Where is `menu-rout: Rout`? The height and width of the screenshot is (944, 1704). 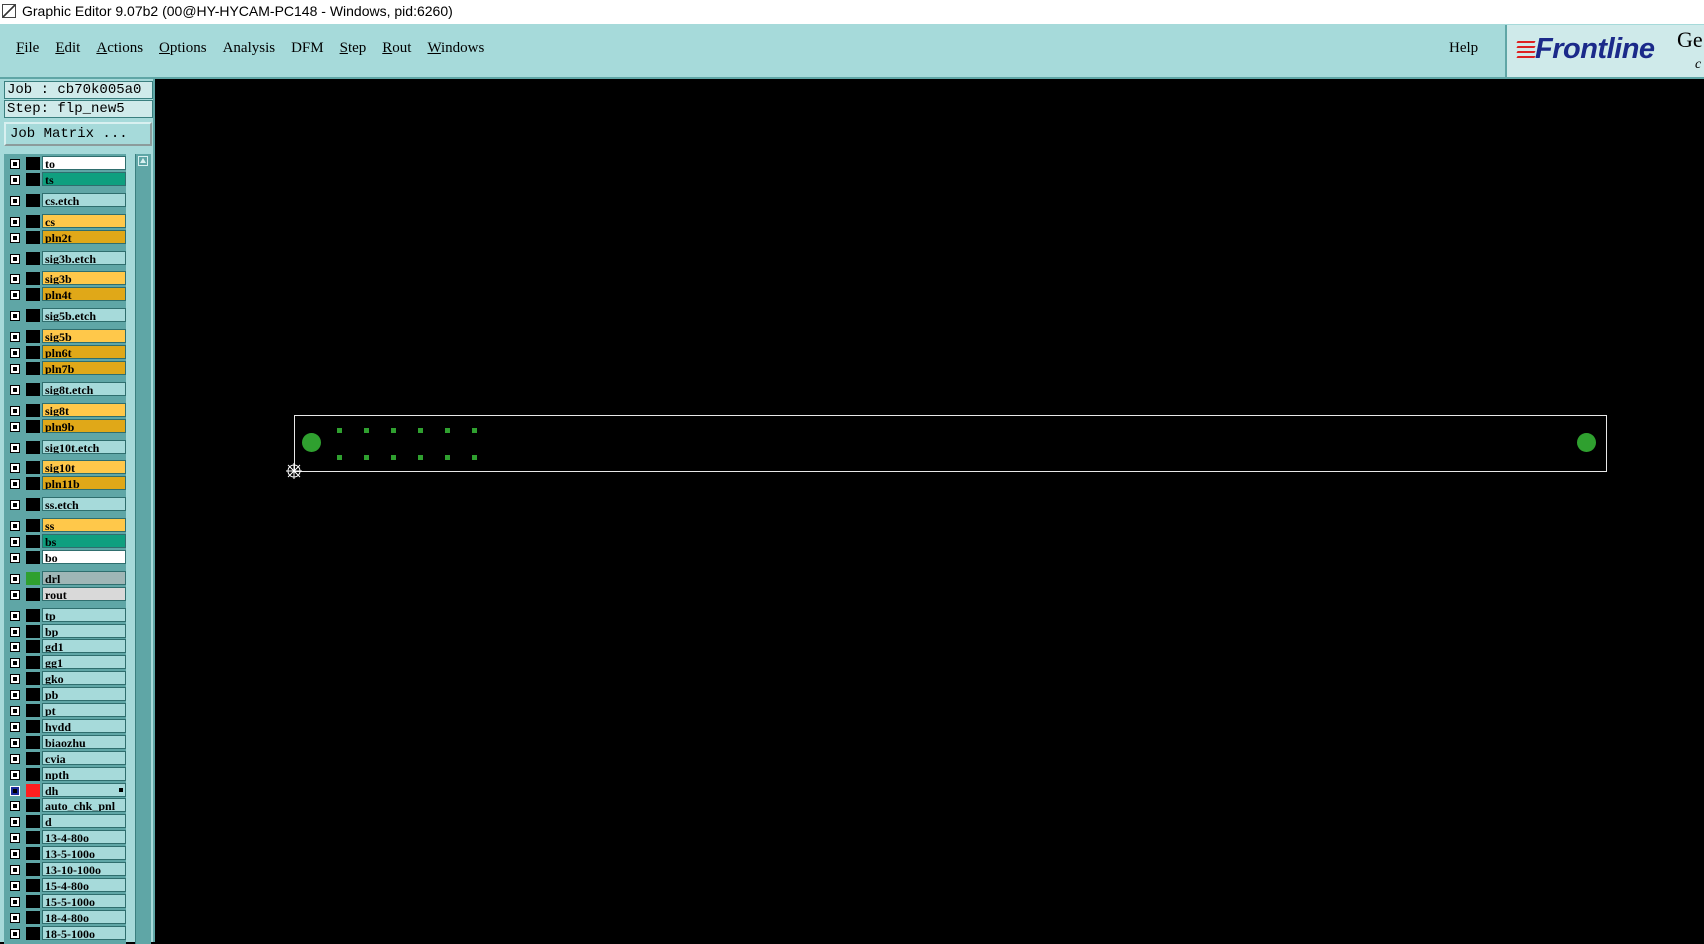
menu-rout: Rout is located at coordinates (396, 48).